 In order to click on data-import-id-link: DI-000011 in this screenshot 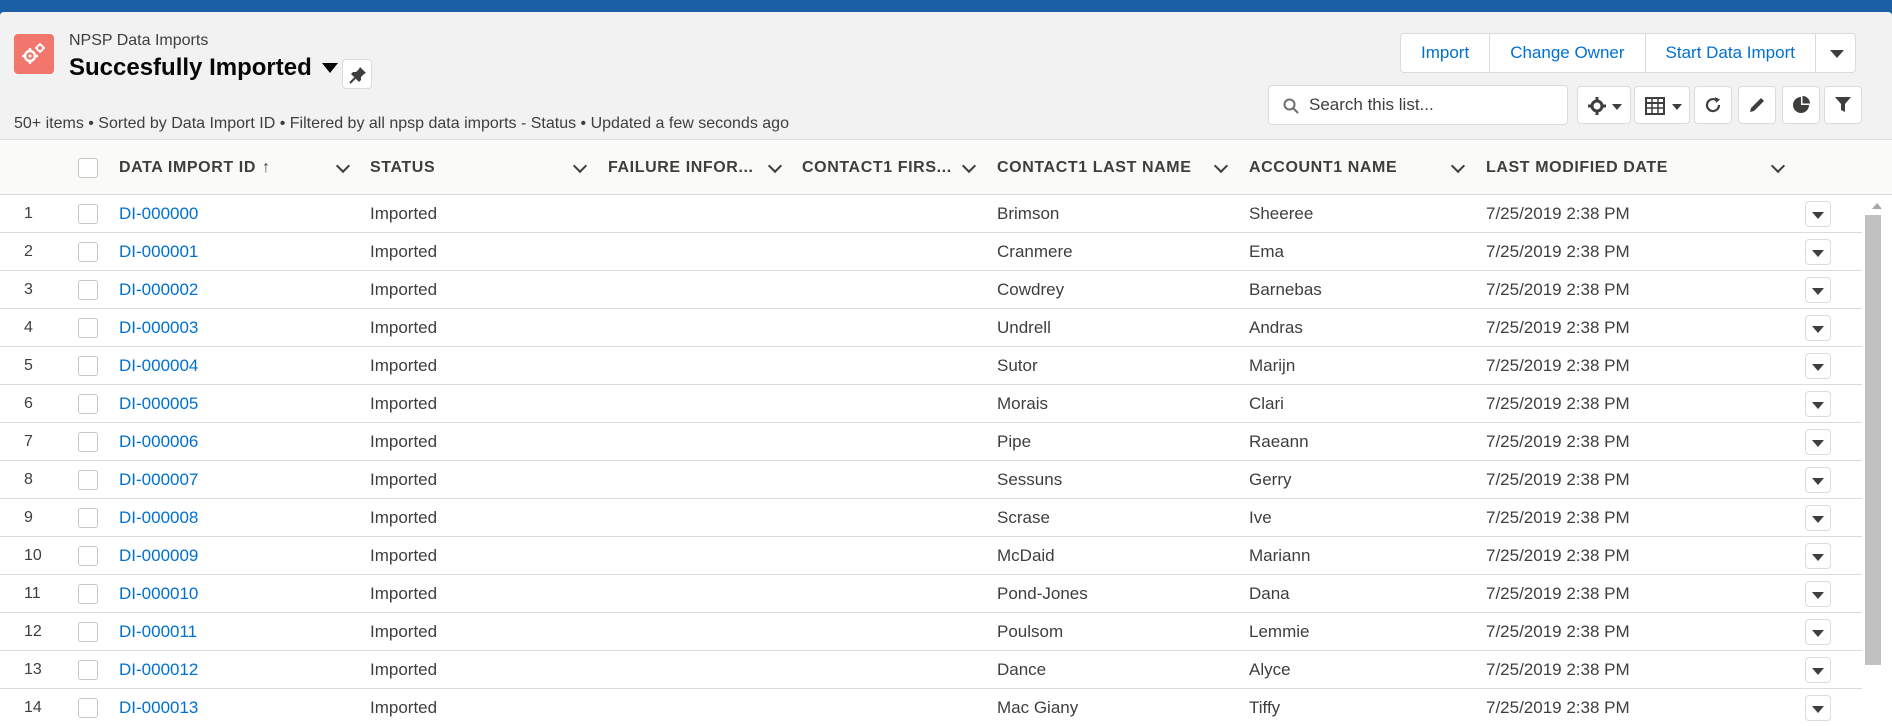, I will do `click(158, 631)`.